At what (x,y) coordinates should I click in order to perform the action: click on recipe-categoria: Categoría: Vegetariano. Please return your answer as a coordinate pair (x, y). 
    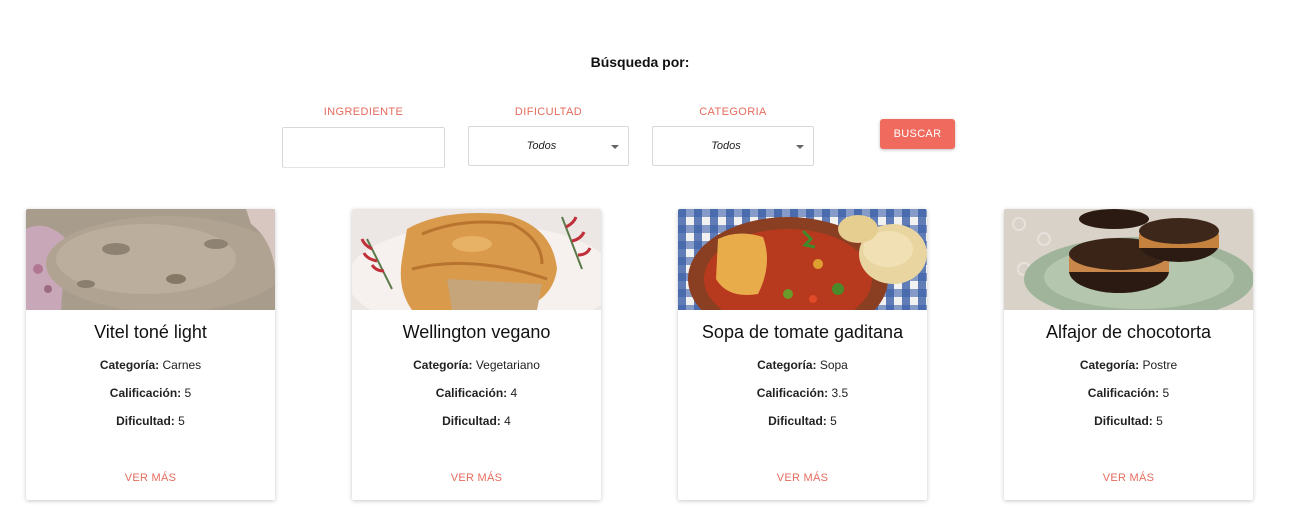
    Looking at the image, I should click on (476, 365).